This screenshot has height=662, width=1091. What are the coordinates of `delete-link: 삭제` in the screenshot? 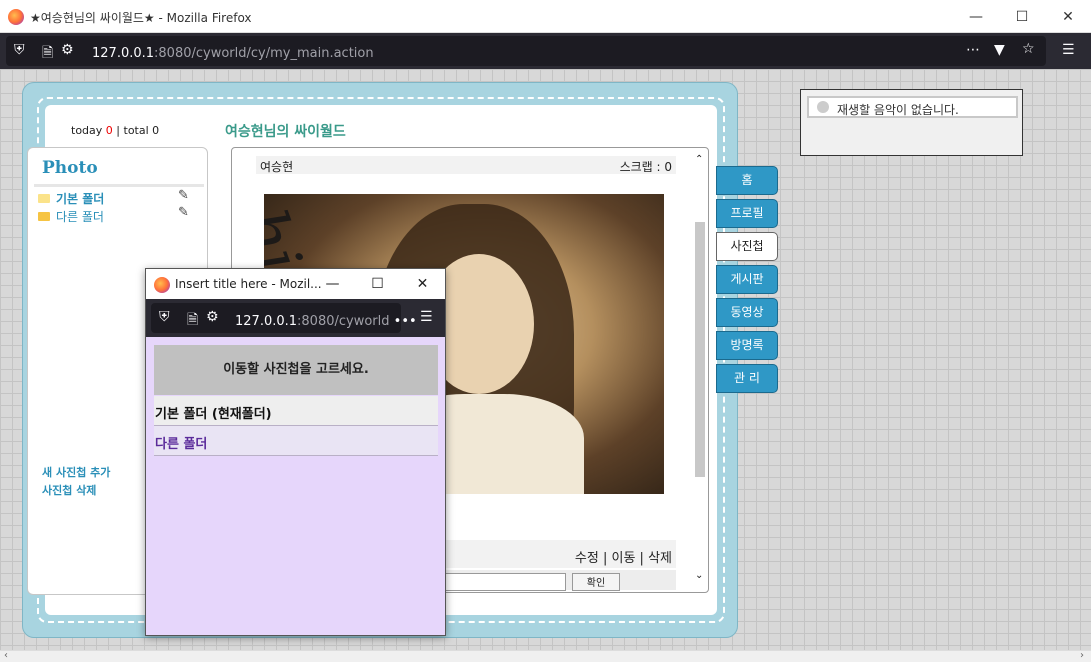 It's located at (660, 558).